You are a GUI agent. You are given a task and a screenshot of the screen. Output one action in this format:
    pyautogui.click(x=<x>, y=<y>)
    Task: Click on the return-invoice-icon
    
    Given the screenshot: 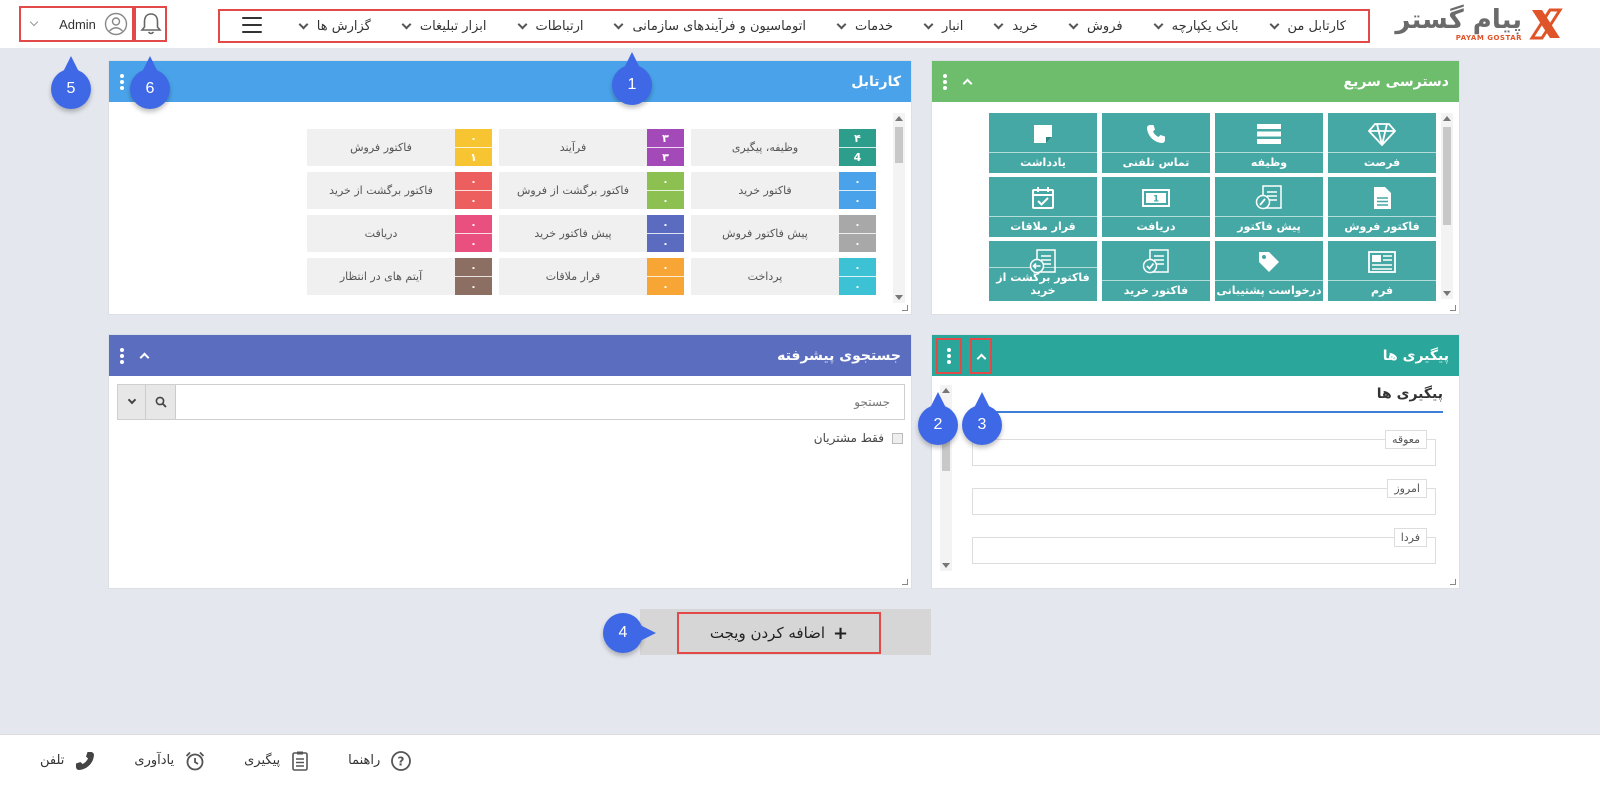 What is the action you would take?
    pyautogui.click(x=1043, y=261)
    